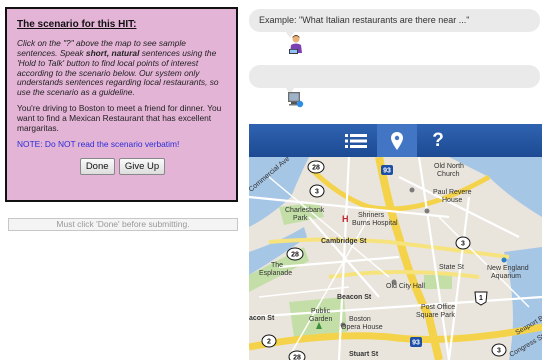 The height and width of the screenshot is (360, 542). I want to click on scenario-buttons: Done Give Up, so click(122, 166).